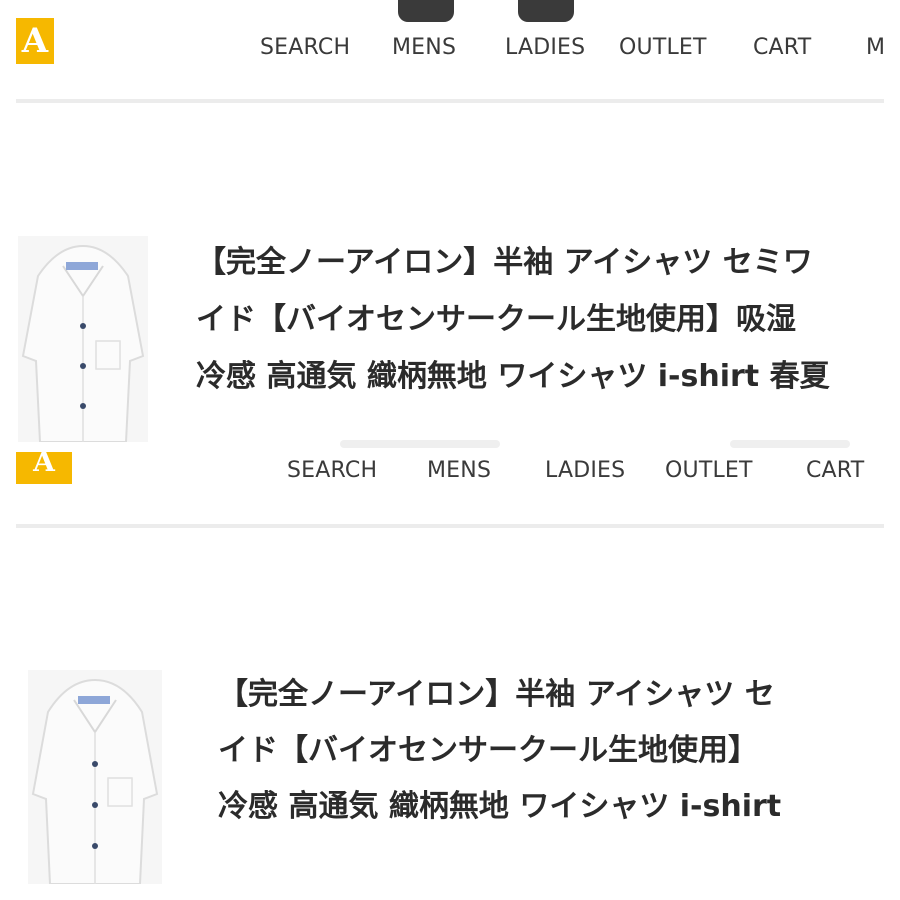  Describe the element at coordinates (875, 47) in the screenshot. I see `nav-more: M` at that location.